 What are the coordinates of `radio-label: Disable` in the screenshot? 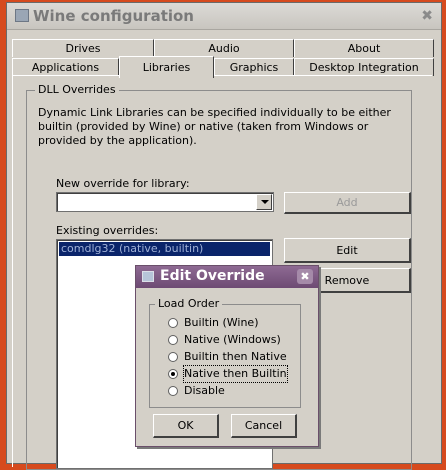 It's located at (204, 390).